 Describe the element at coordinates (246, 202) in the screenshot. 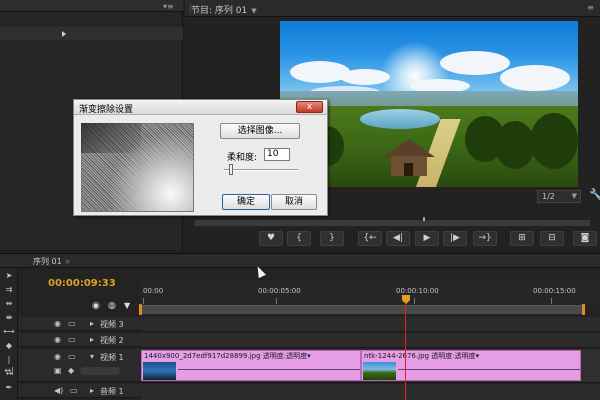

I see `ok-button: 确定` at that location.